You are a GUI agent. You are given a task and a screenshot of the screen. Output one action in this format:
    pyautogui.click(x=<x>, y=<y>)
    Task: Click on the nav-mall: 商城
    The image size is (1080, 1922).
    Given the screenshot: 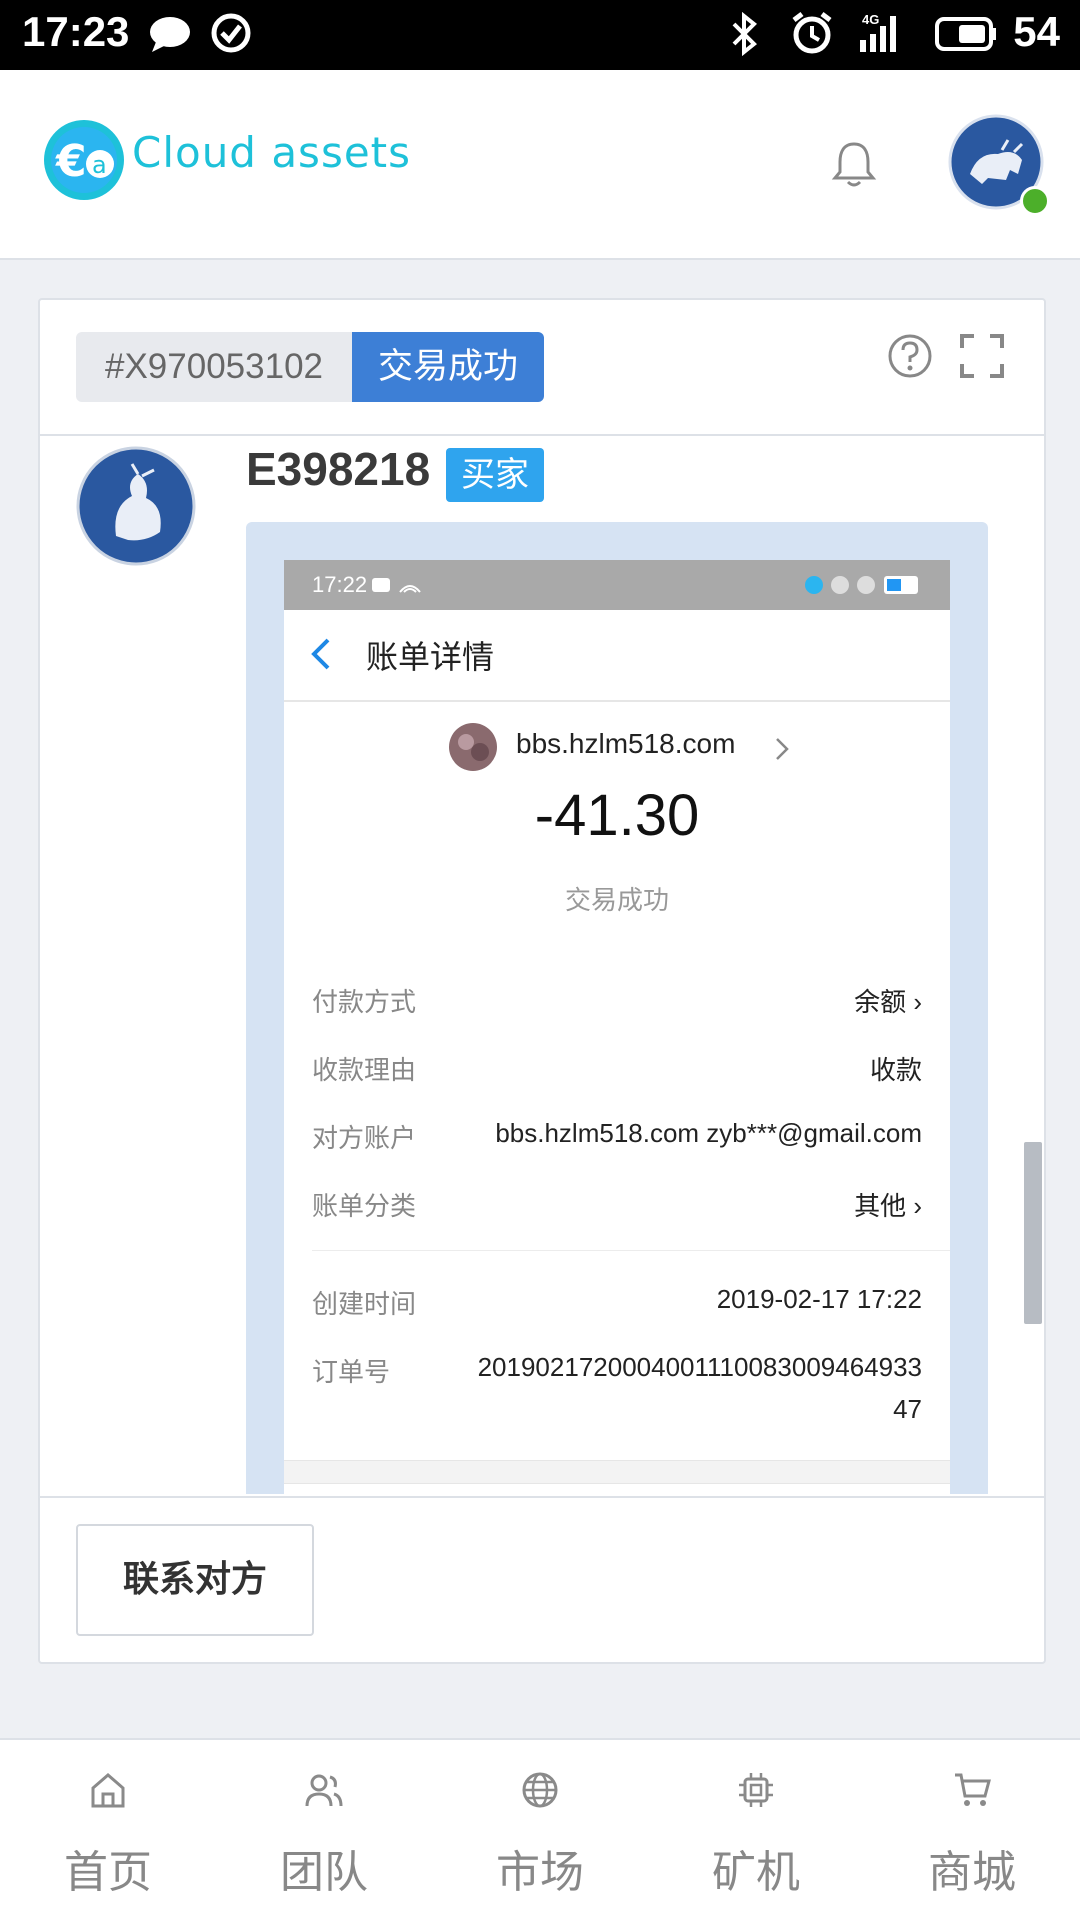 What is the action you would take?
    pyautogui.click(x=972, y=1831)
    